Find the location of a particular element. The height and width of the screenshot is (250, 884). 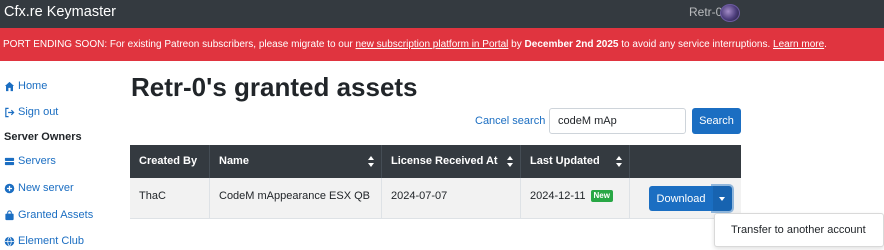

alert-date: December 2nd 2025 is located at coordinates (571, 44).